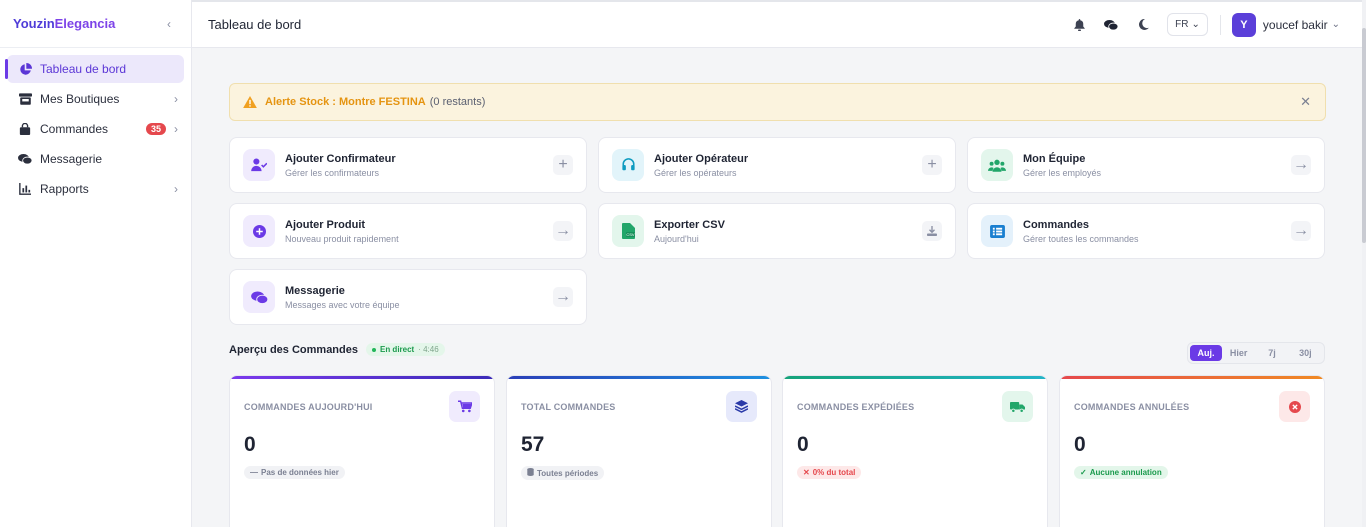 This screenshot has height=527, width=1366. Describe the element at coordinates (695, 172) in the screenshot. I see `card-subtitle: Gérer les opérateurs` at that location.